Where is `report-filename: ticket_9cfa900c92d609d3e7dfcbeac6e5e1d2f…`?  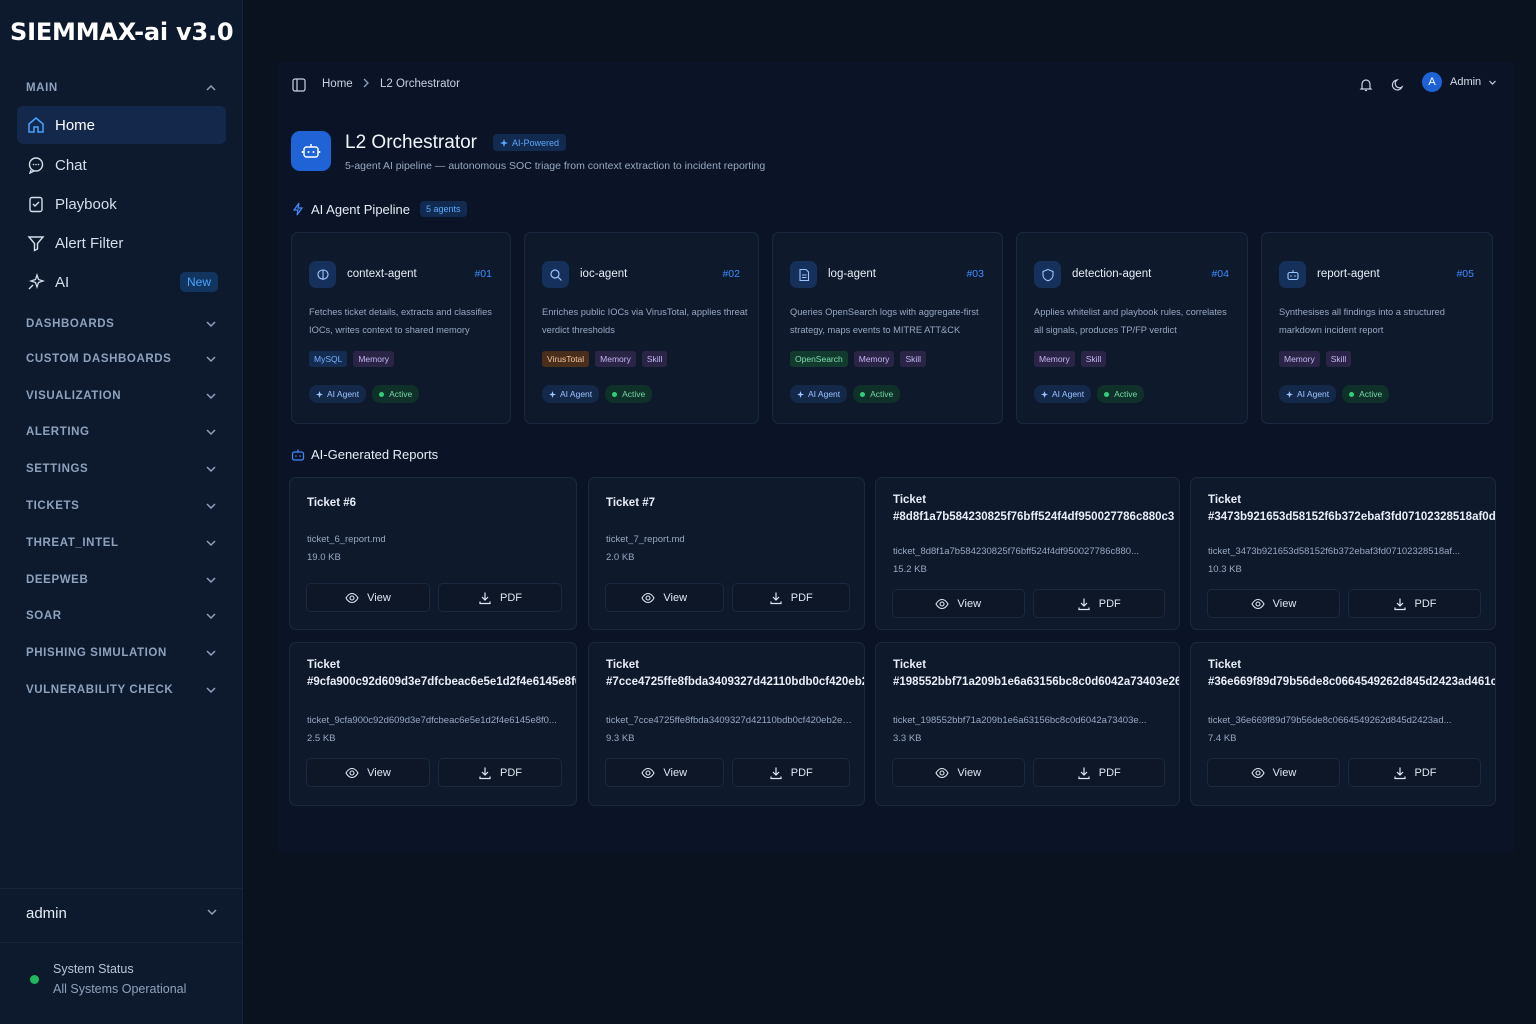 report-filename: ticket_9cfa900c92d609d3e7dfcbeac6e5e1d2f… is located at coordinates (432, 720).